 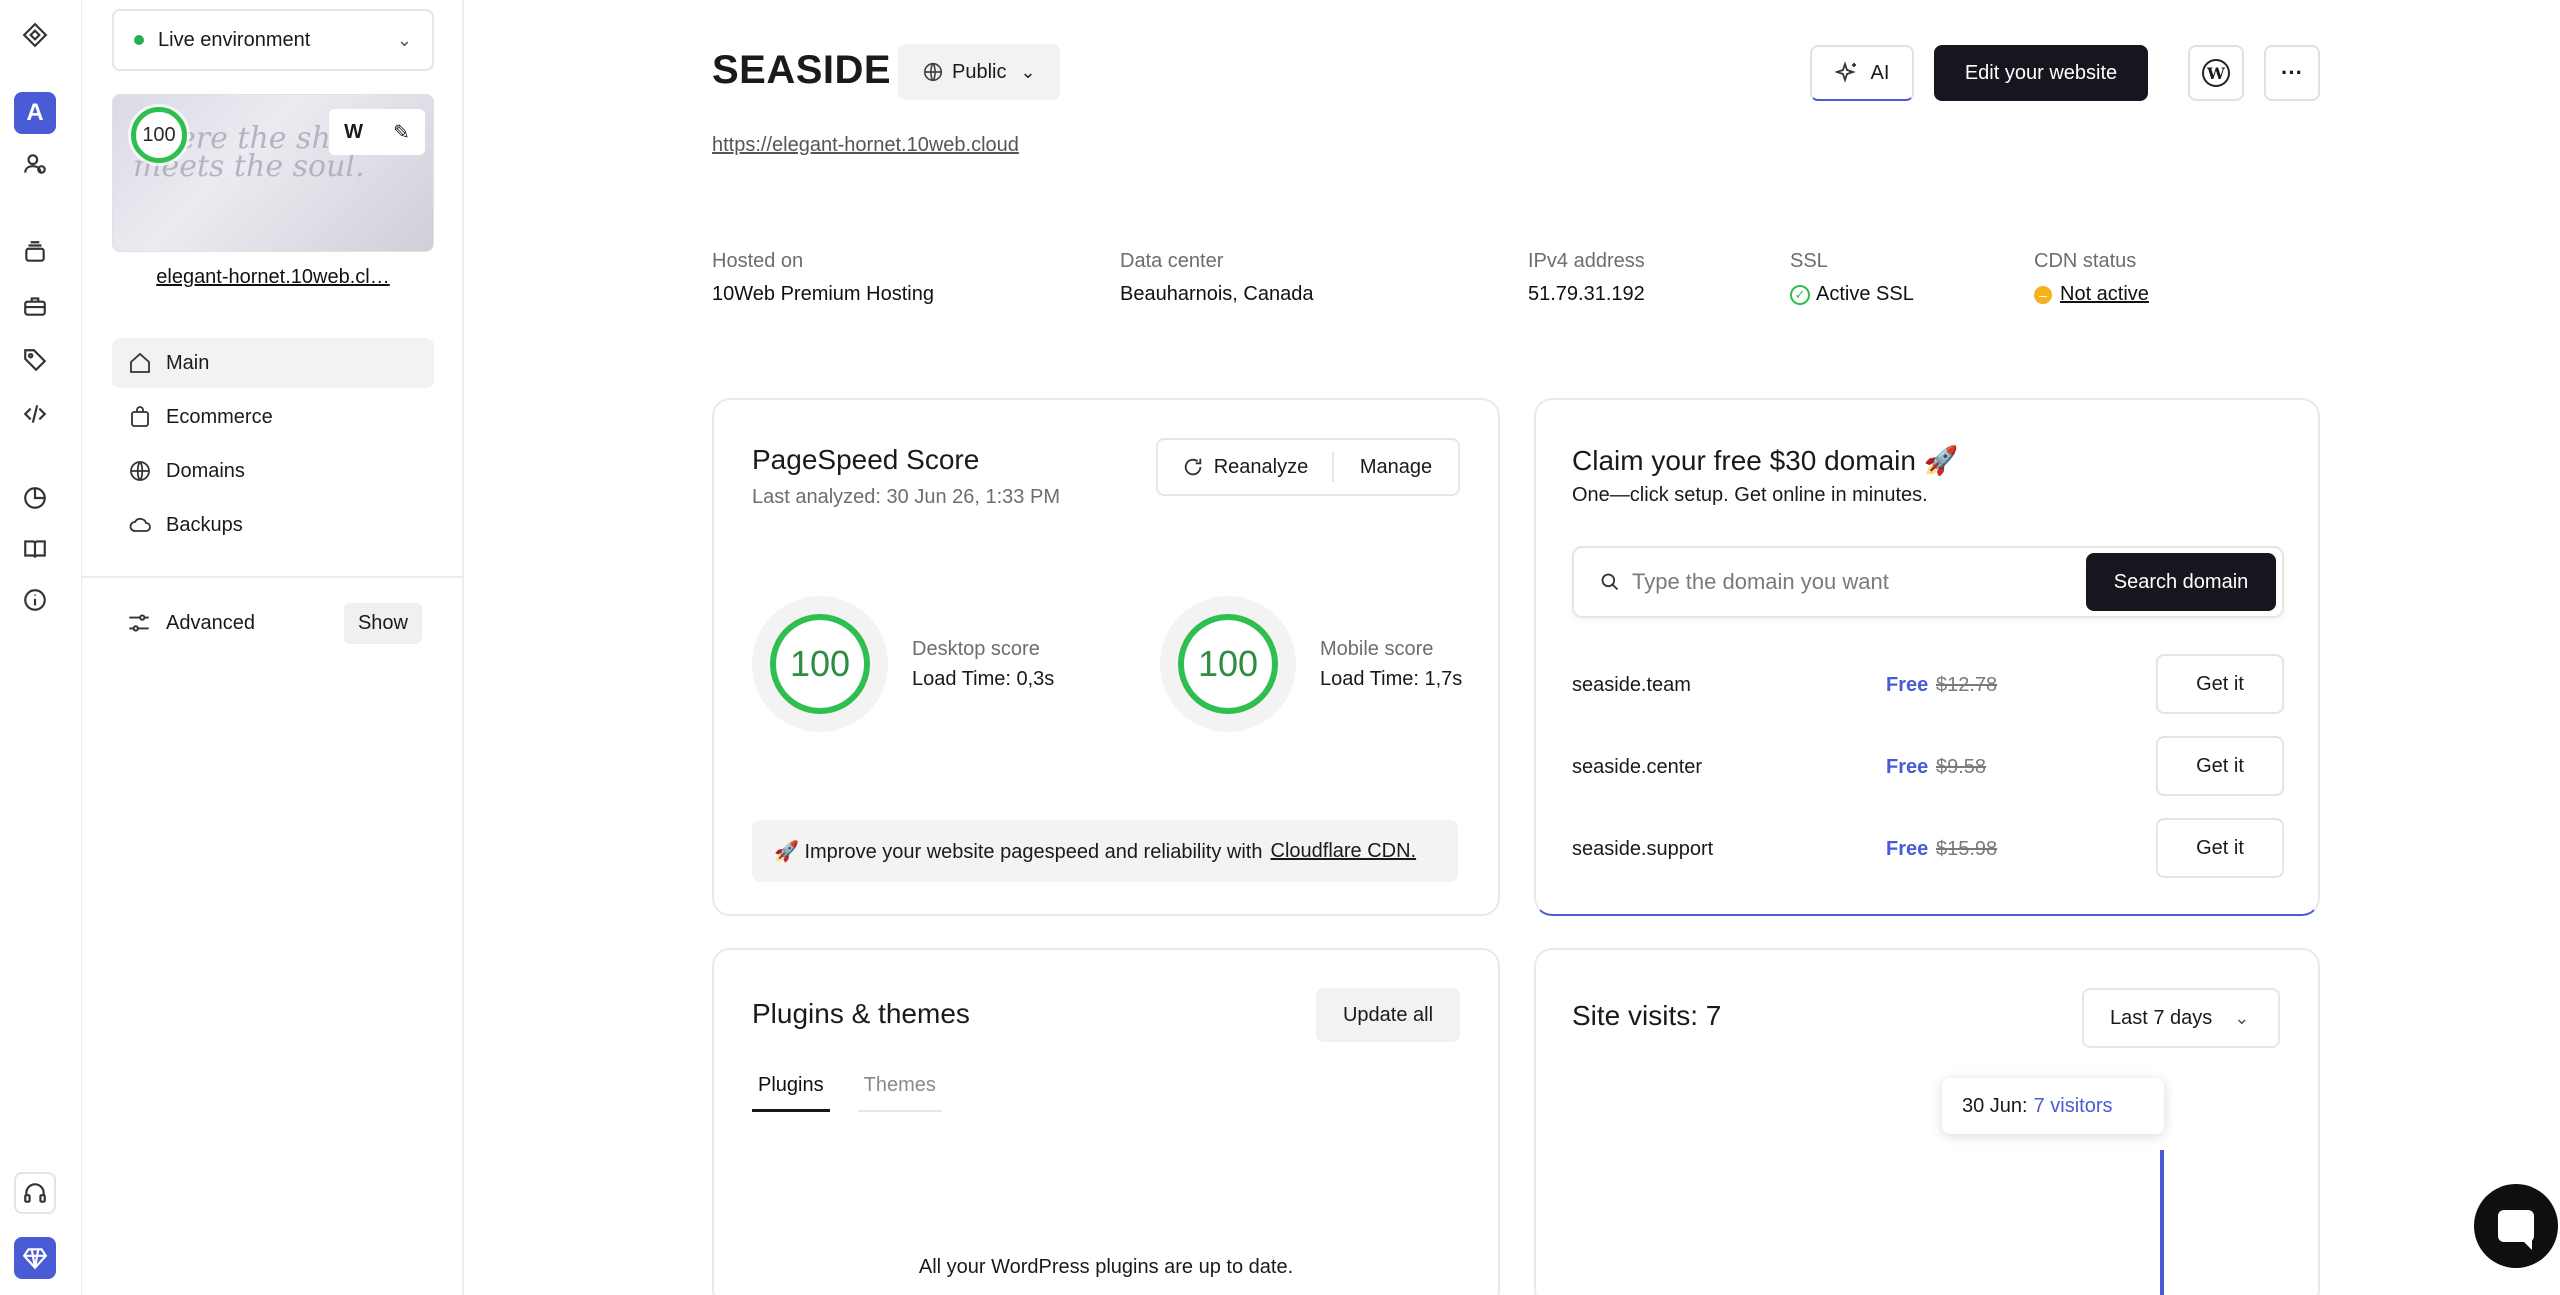 I want to click on sparkle-icon, so click(x=1845, y=72).